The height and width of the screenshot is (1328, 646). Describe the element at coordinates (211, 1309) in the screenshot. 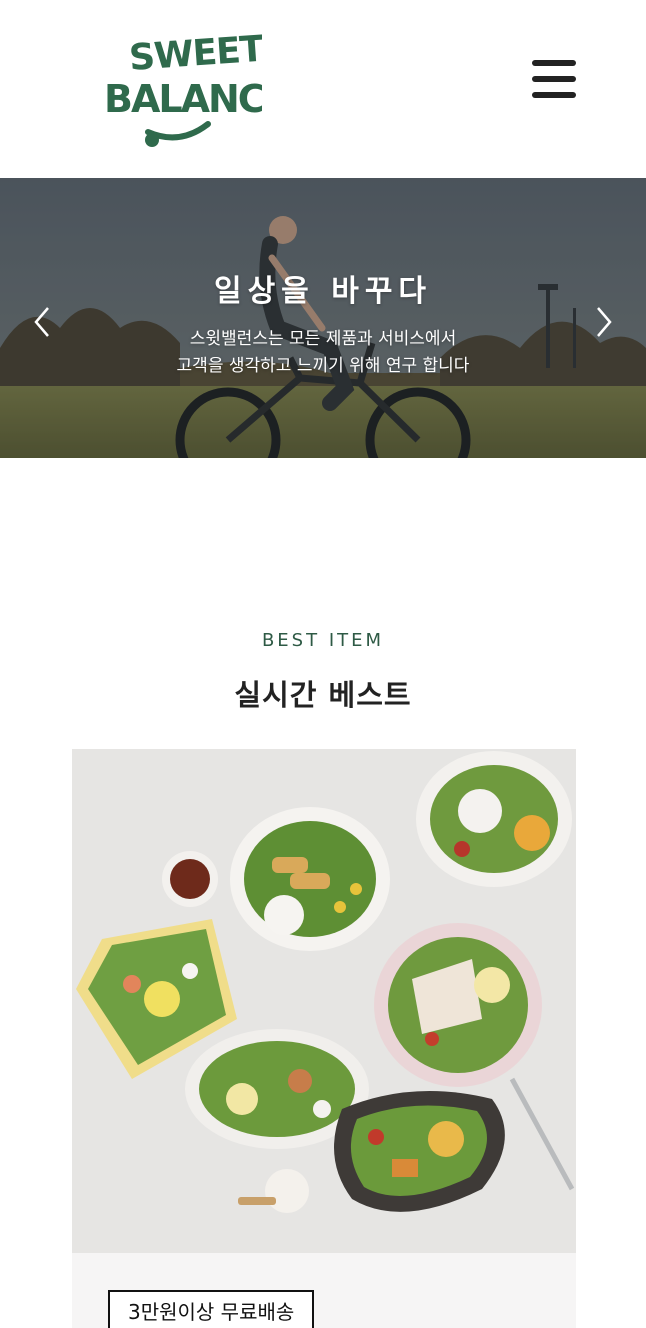

I see `free-shipping-badge: 3만원이상 무료배송` at that location.